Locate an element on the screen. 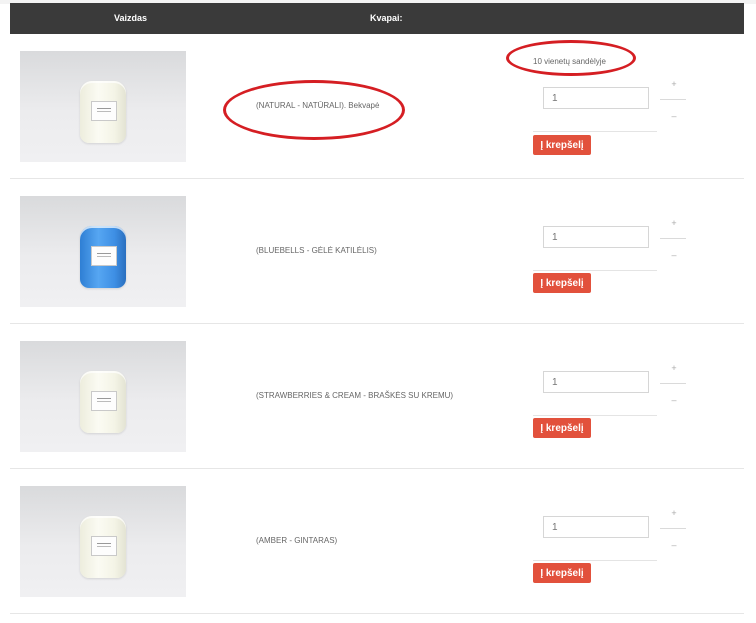 The width and height of the screenshot is (756, 623). product-scent: (BLUEBELLS - GĖLĖ KATILĖLIS) is located at coordinates (316, 250).